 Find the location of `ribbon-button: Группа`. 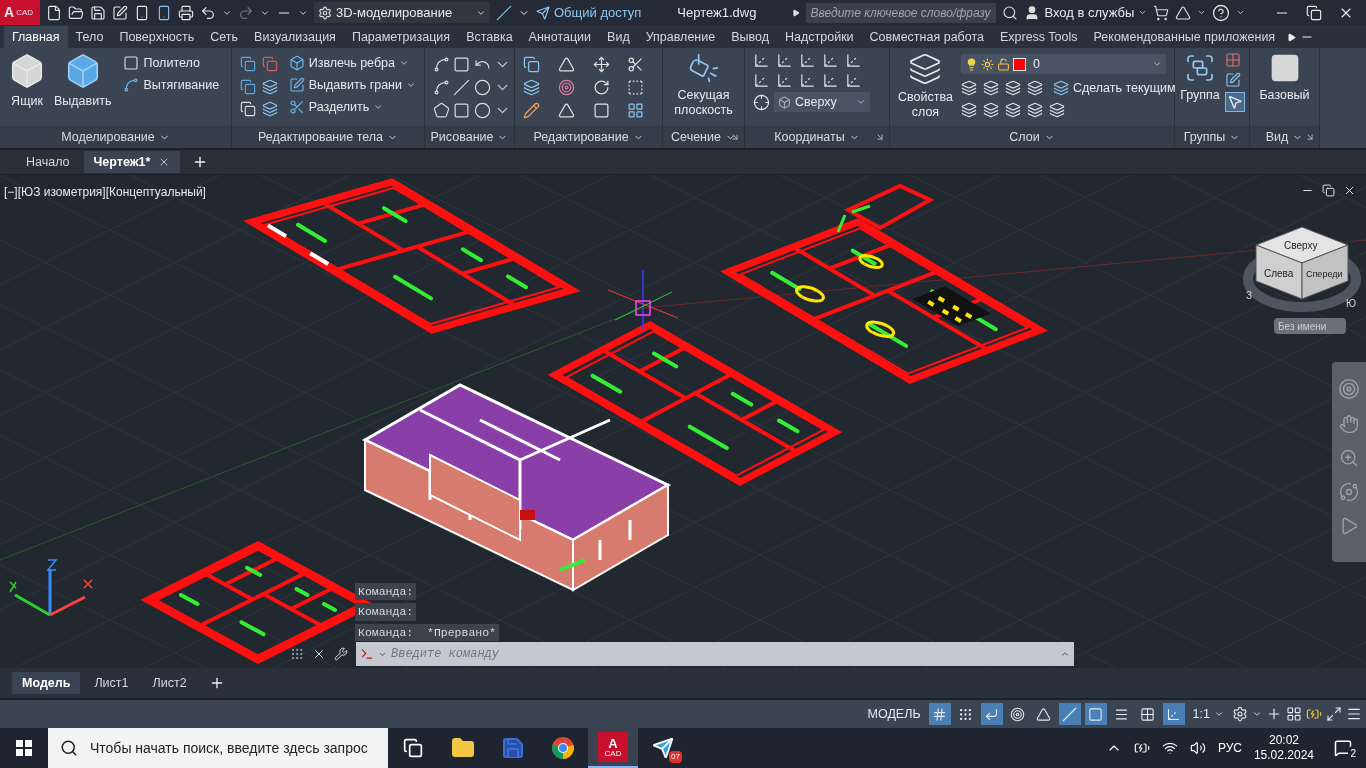

ribbon-button: Группа is located at coordinates (1200, 80).